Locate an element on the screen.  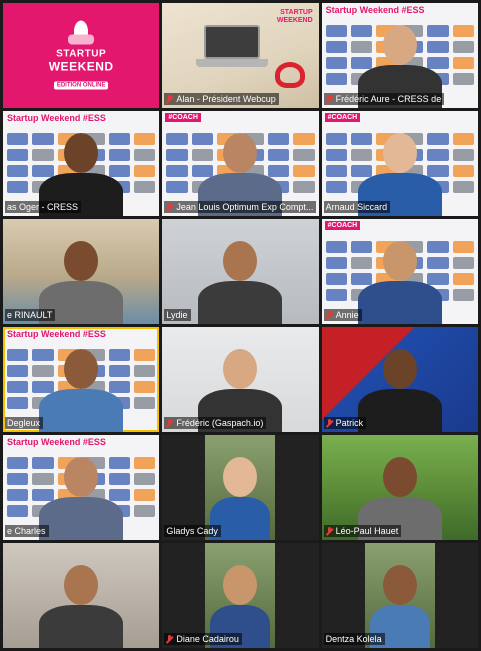
logo-line-1: STARTUP is located at coordinates (81, 53).